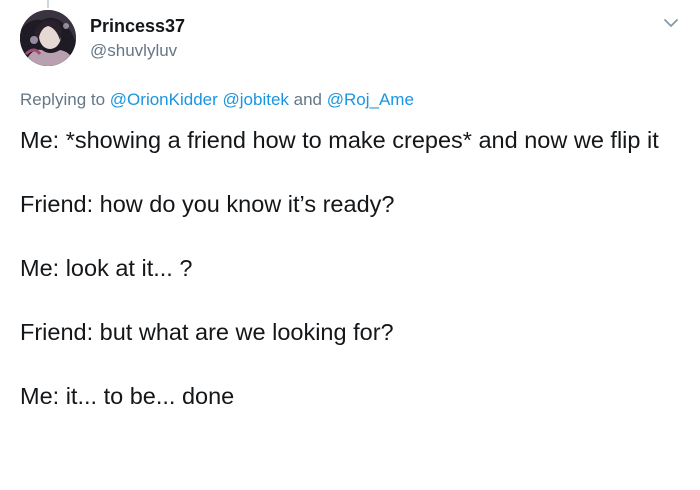  I want to click on replying-to-label: Replying to, so click(63, 99).